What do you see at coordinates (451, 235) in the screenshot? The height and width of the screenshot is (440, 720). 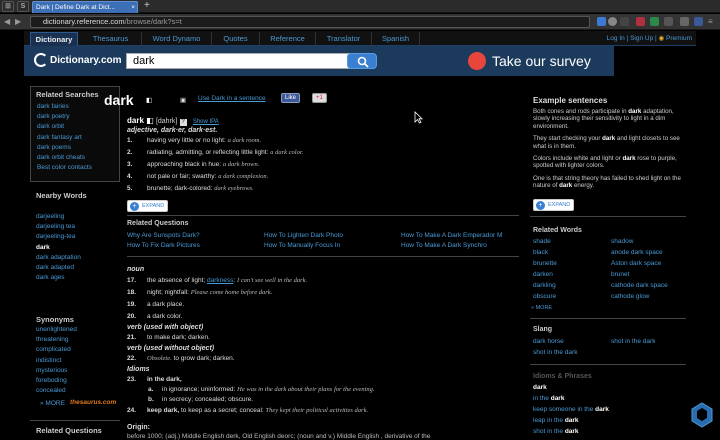 I see `related-question-link: How To Make A Dark Emperador M` at bounding box center [451, 235].